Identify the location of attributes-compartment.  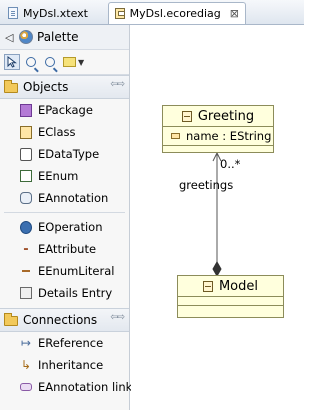
(230, 301).